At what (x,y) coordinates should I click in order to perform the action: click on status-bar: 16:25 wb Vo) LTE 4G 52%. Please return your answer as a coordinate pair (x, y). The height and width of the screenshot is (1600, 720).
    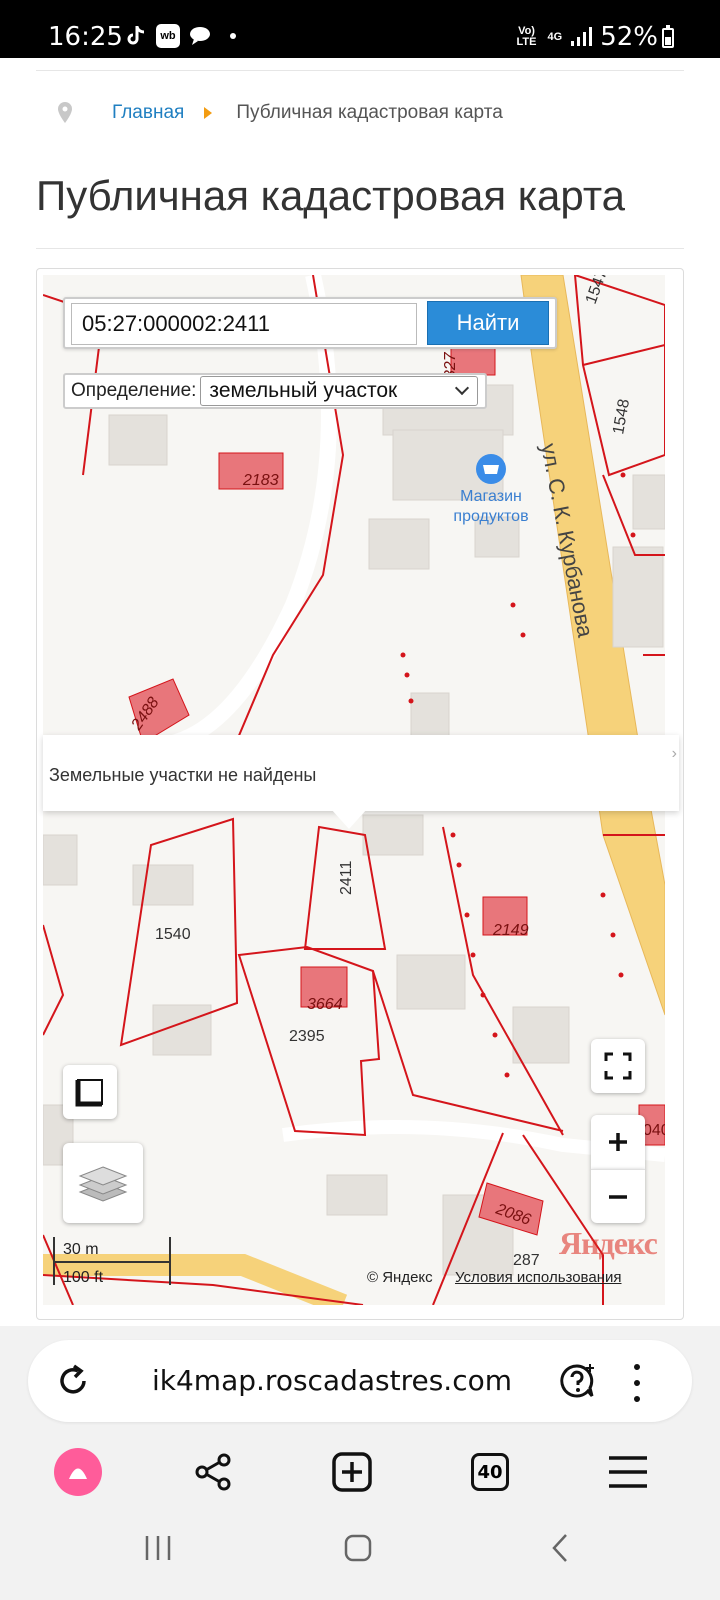
    Looking at the image, I should click on (360, 29).